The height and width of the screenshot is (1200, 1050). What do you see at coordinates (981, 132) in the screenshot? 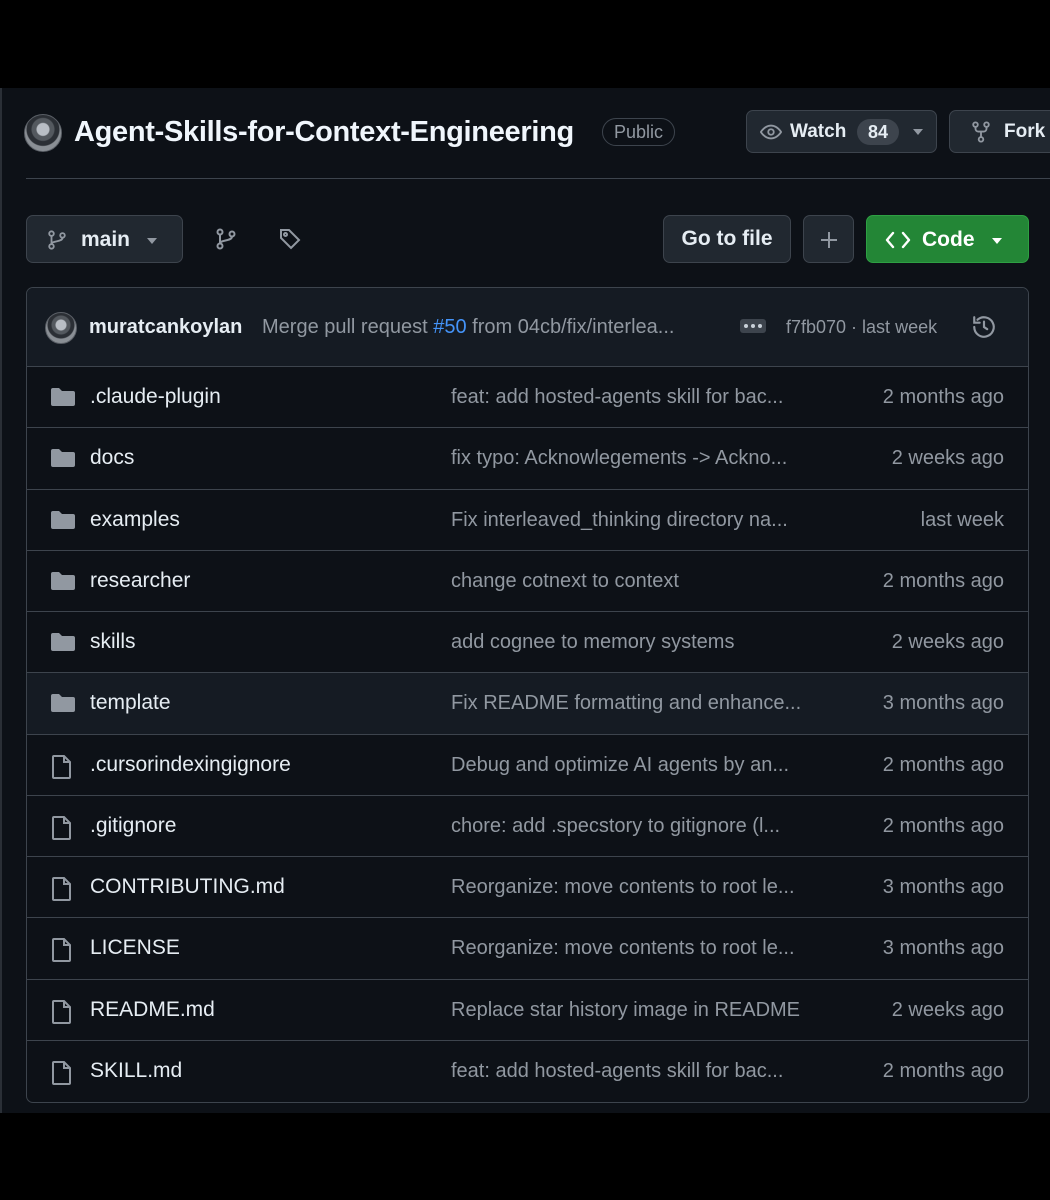
I see `fork-icon` at bounding box center [981, 132].